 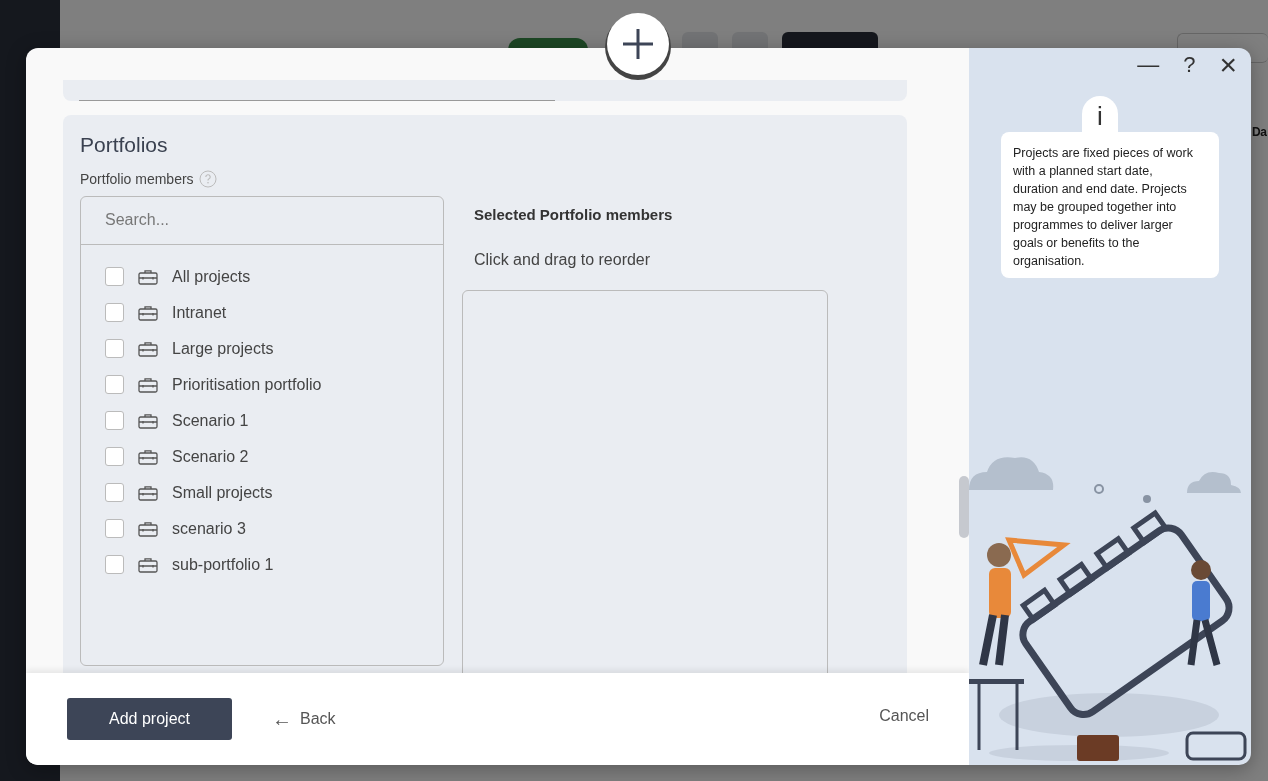 What do you see at coordinates (199, 312) in the screenshot?
I see `portfolio-name: Intranet` at bounding box center [199, 312].